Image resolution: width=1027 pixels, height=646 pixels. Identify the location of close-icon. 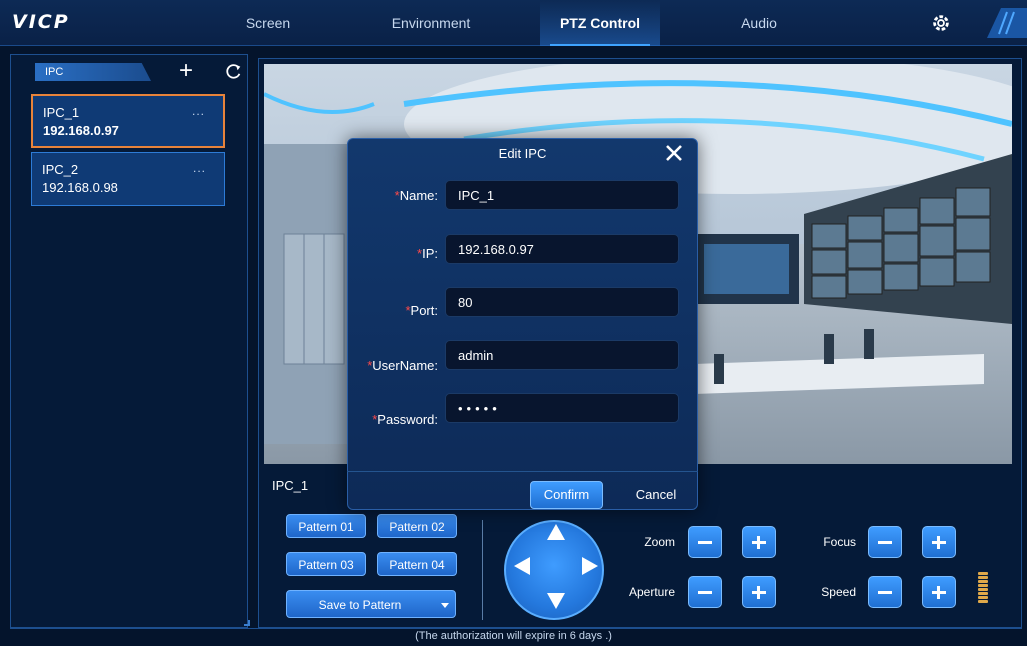
(674, 153).